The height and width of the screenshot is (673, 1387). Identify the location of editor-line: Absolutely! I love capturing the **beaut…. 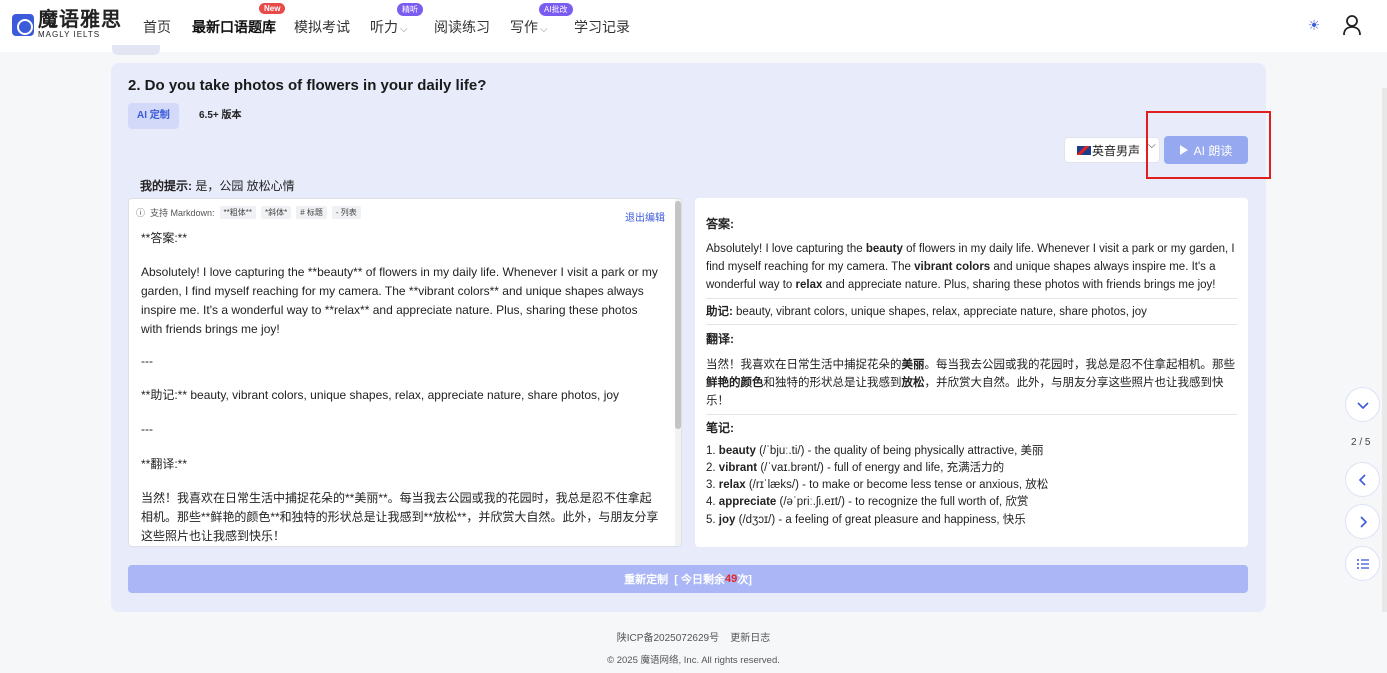
(399, 300).